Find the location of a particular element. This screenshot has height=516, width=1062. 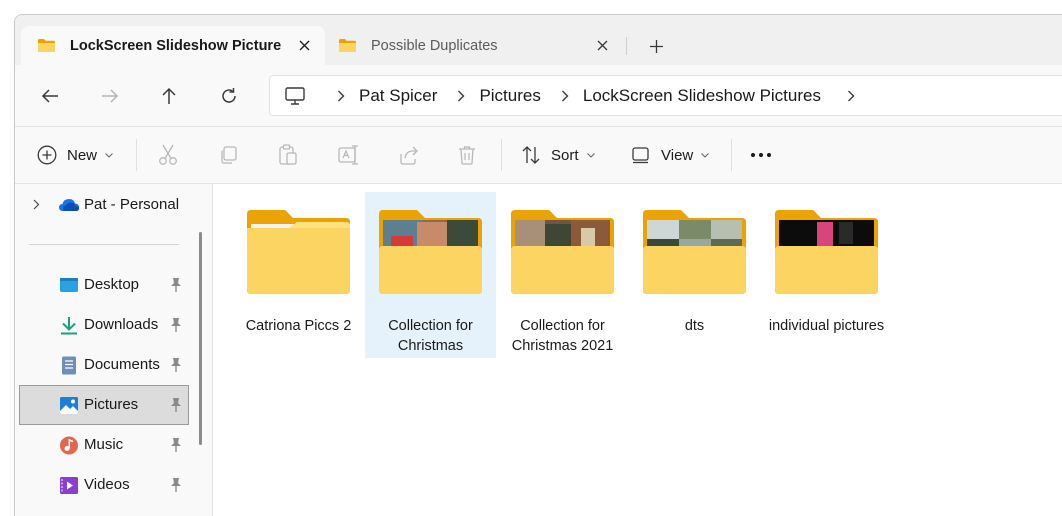

sidebar-item-documents: Documents is located at coordinates (104, 365).